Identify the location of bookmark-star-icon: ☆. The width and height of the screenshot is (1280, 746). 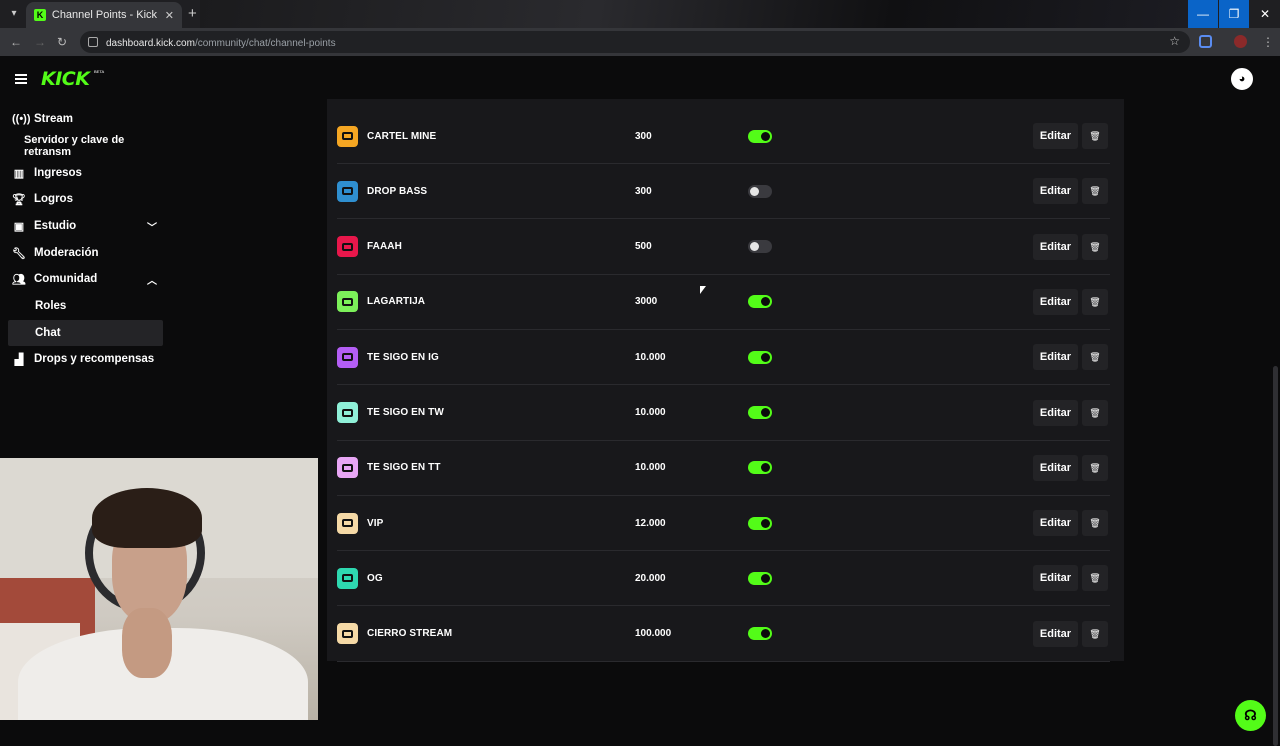
(1174, 41).